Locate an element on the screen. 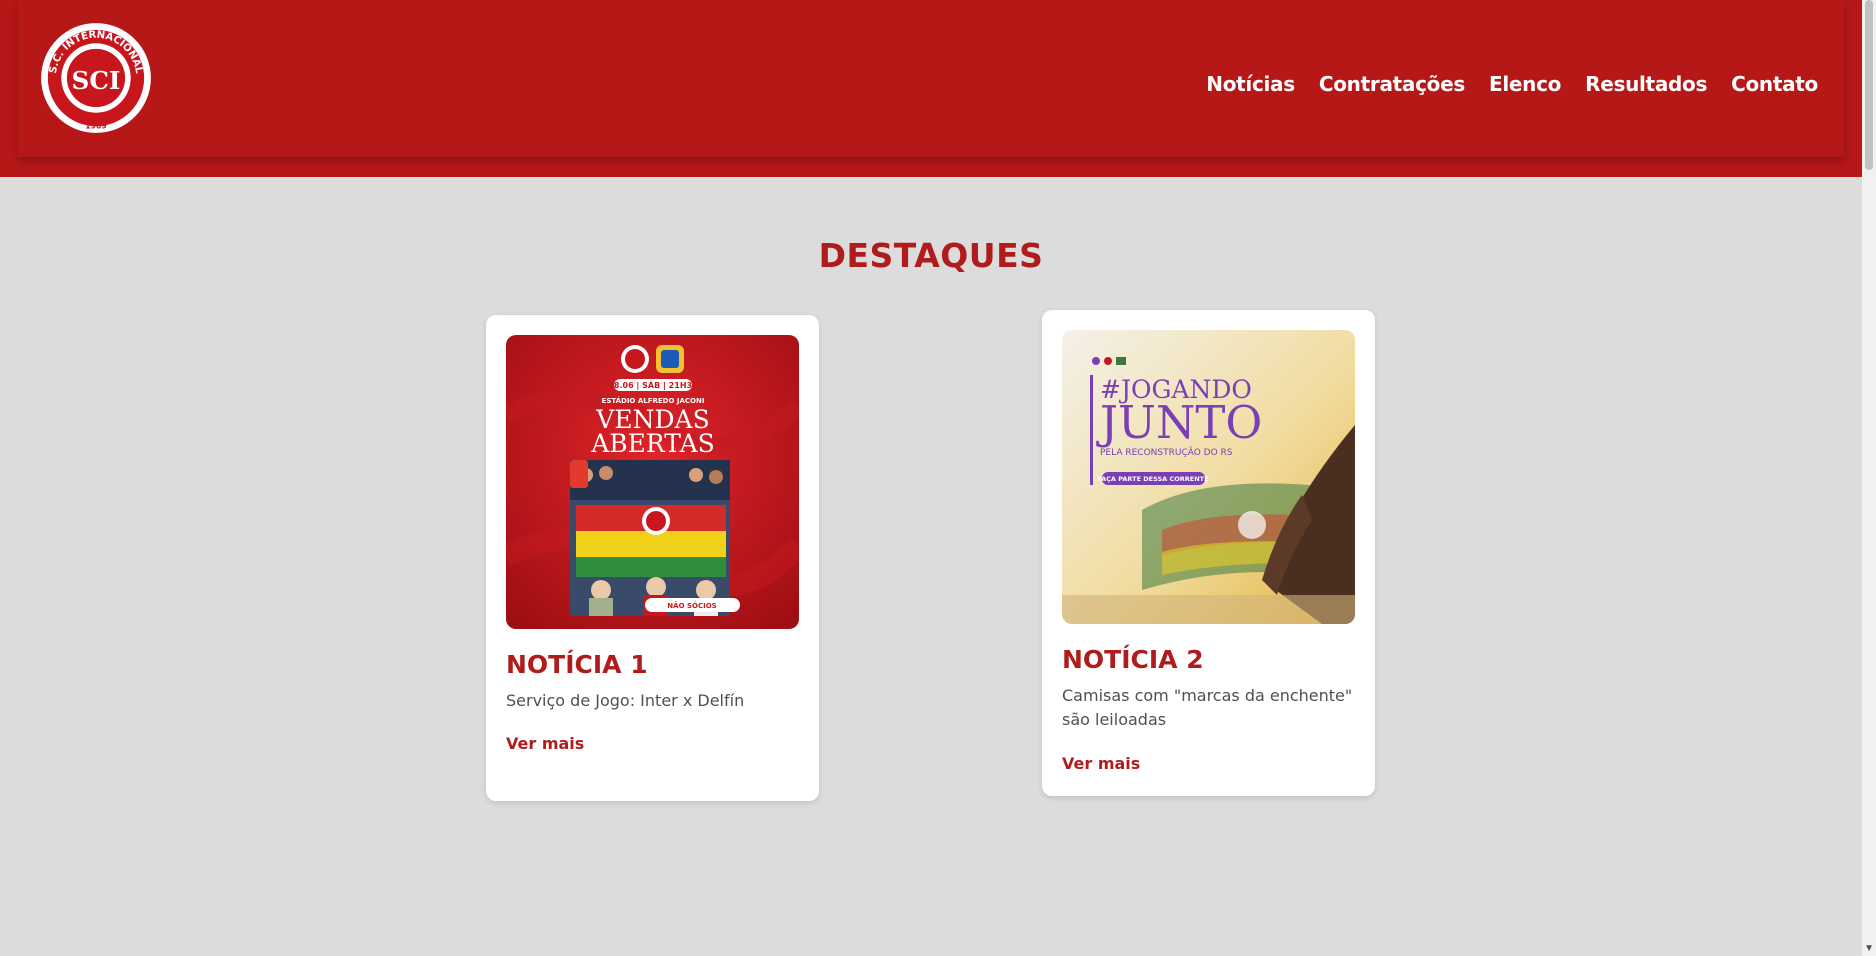 Image resolution: width=1876 pixels, height=956 pixels. image-date-line: 08.06 | SÁB | 21H30 is located at coordinates (653, 384).